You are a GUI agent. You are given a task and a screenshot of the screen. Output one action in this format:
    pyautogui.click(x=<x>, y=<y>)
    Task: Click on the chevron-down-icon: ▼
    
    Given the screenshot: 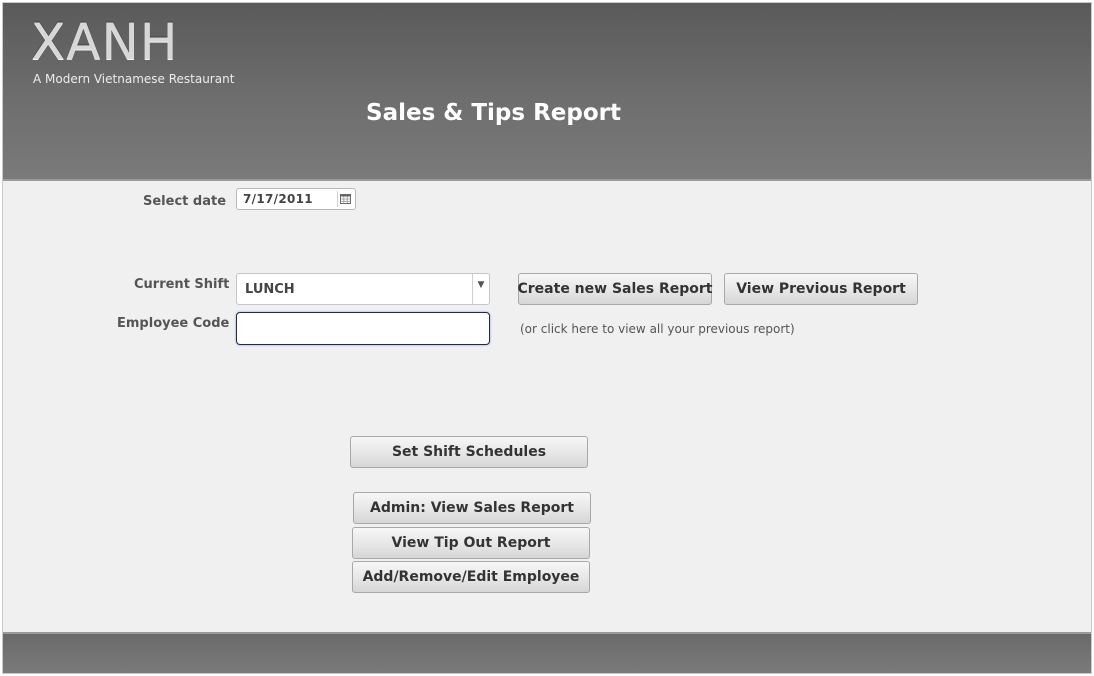 What is the action you would take?
    pyautogui.click(x=480, y=289)
    